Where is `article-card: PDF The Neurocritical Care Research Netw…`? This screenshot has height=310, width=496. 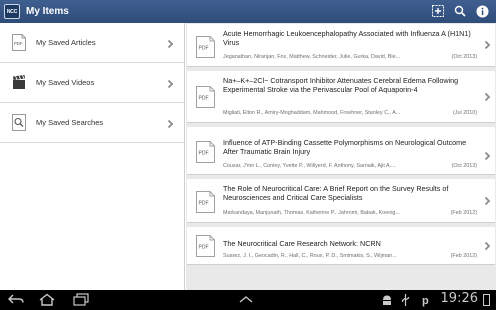 article-card: PDF The Neurocritical Care Research Netw… is located at coordinates (341, 246).